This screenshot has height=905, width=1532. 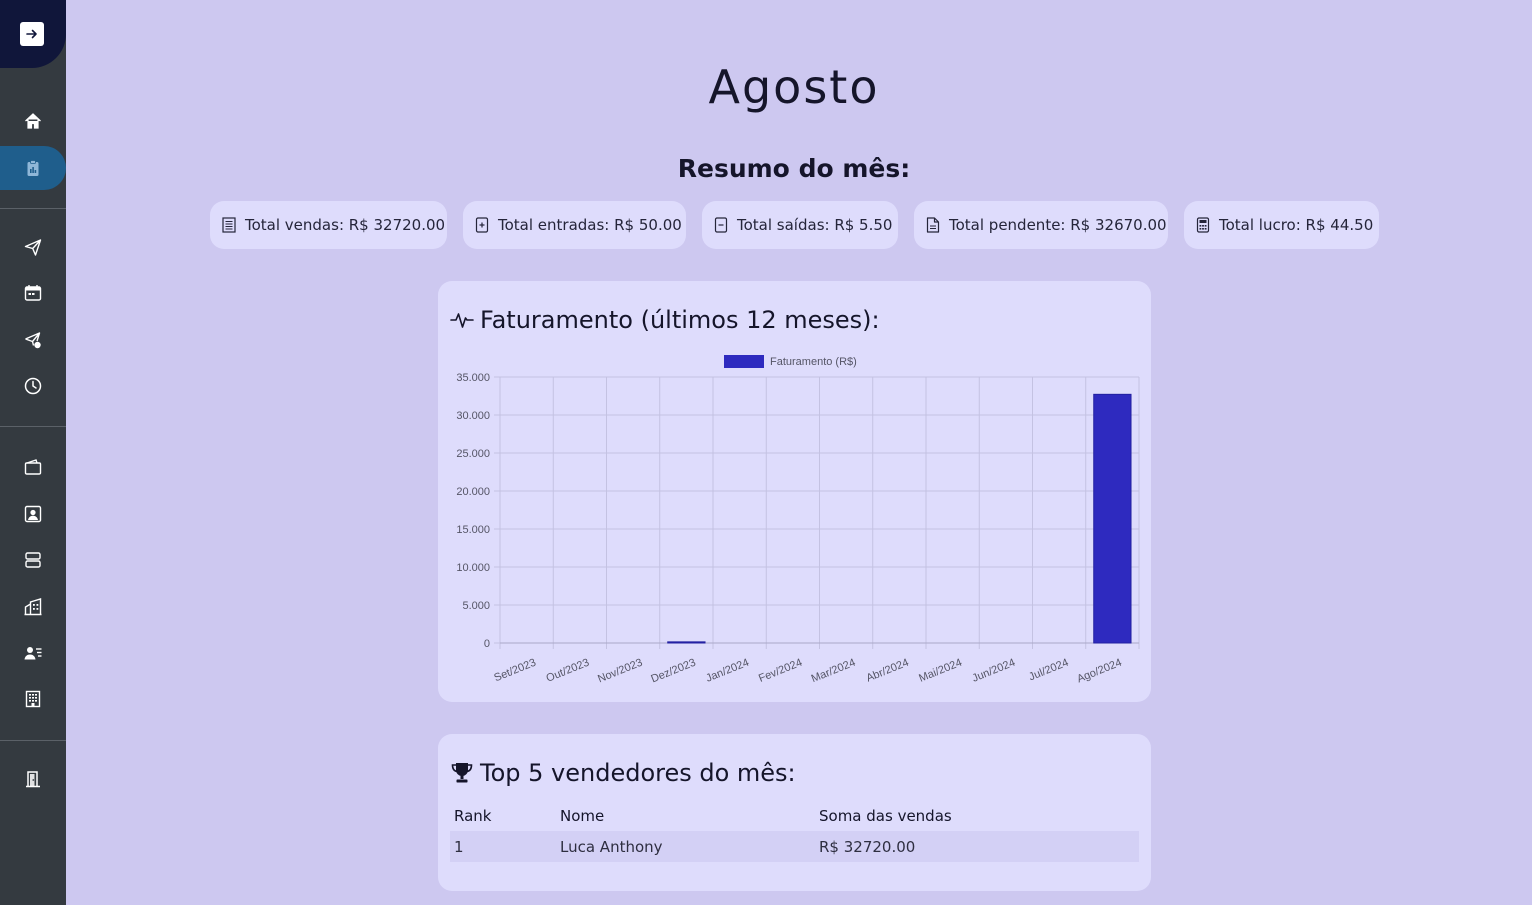 I want to click on x-tick-label: Mai/2024, so click(x=940, y=671).